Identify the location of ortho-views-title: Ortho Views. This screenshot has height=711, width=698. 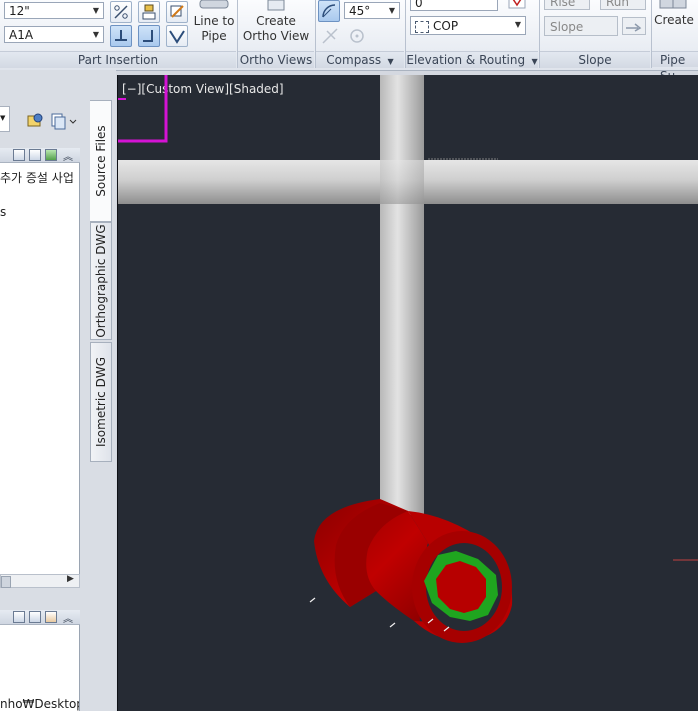
(276, 59).